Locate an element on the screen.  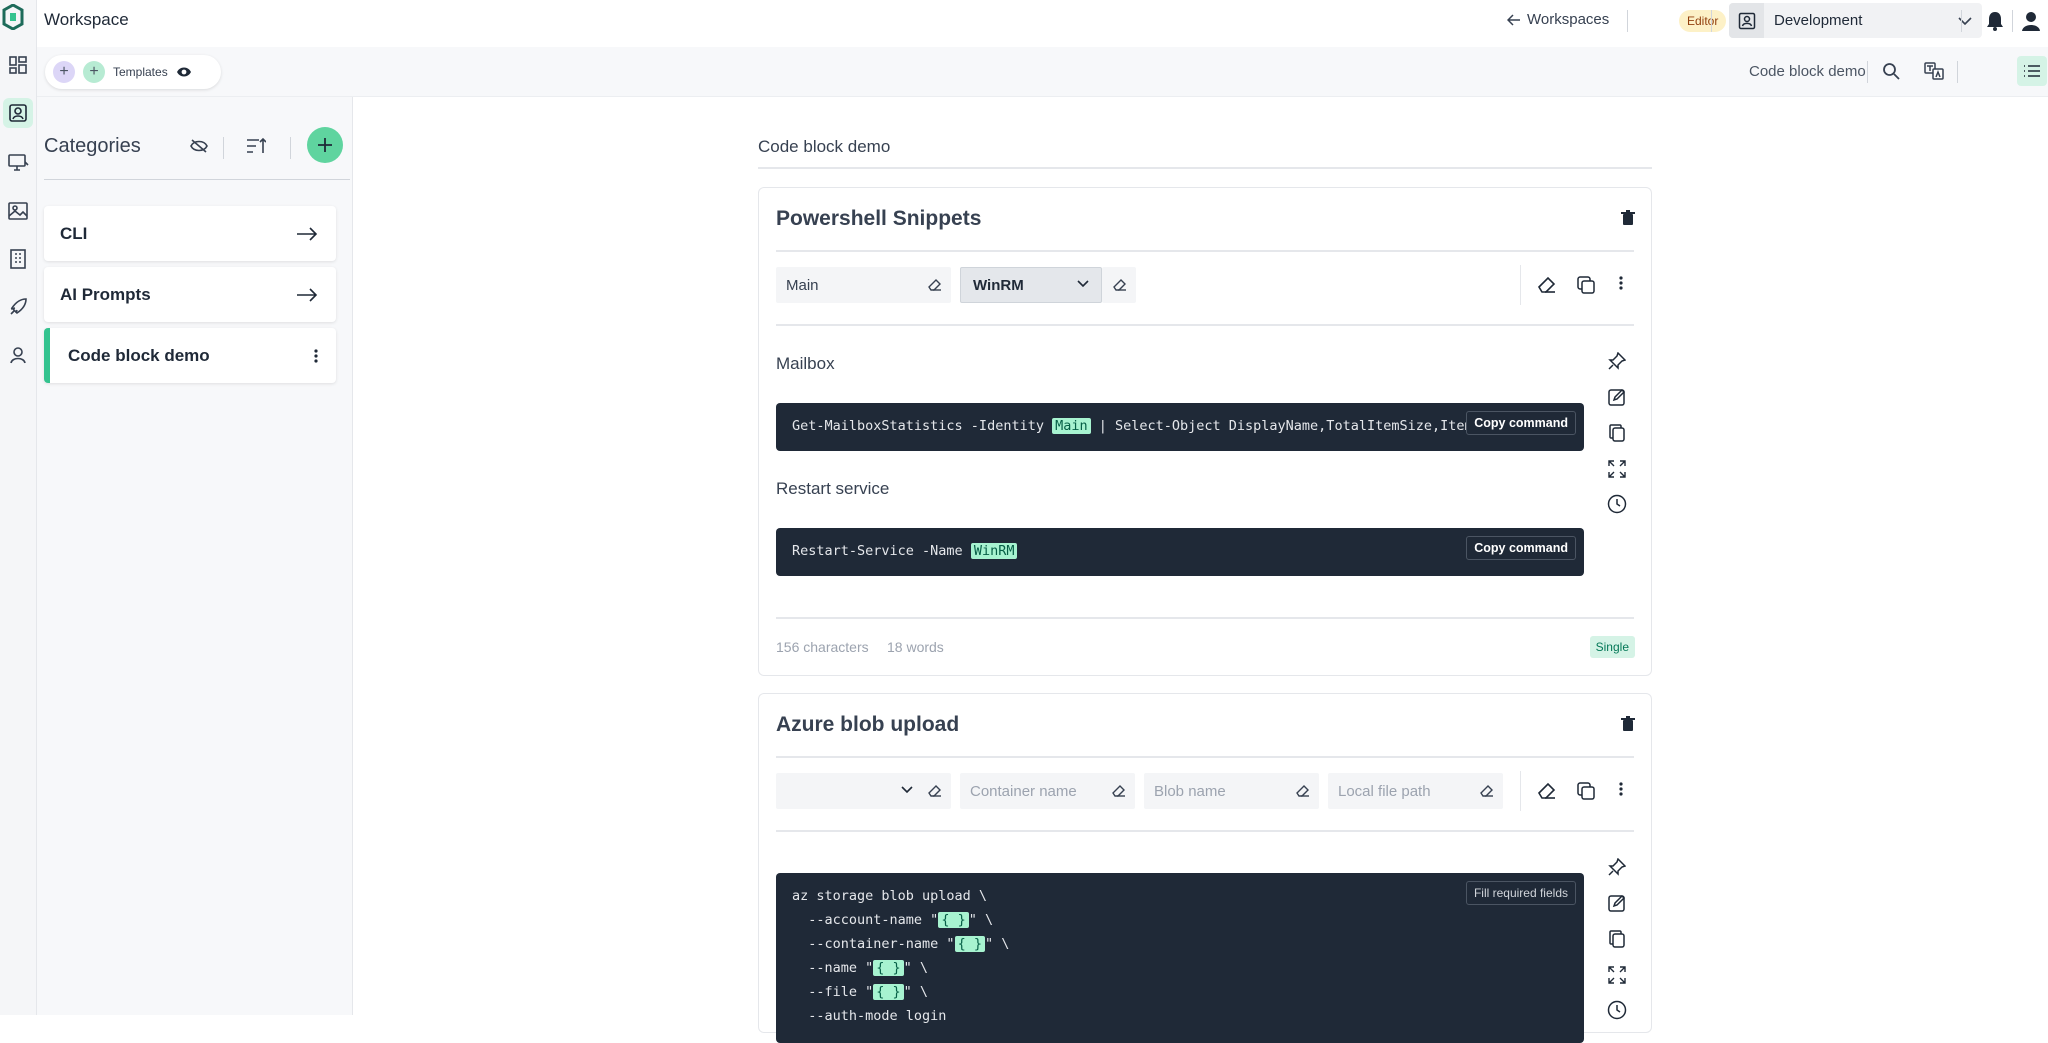
logo-icon is located at coordinates (13, 17).